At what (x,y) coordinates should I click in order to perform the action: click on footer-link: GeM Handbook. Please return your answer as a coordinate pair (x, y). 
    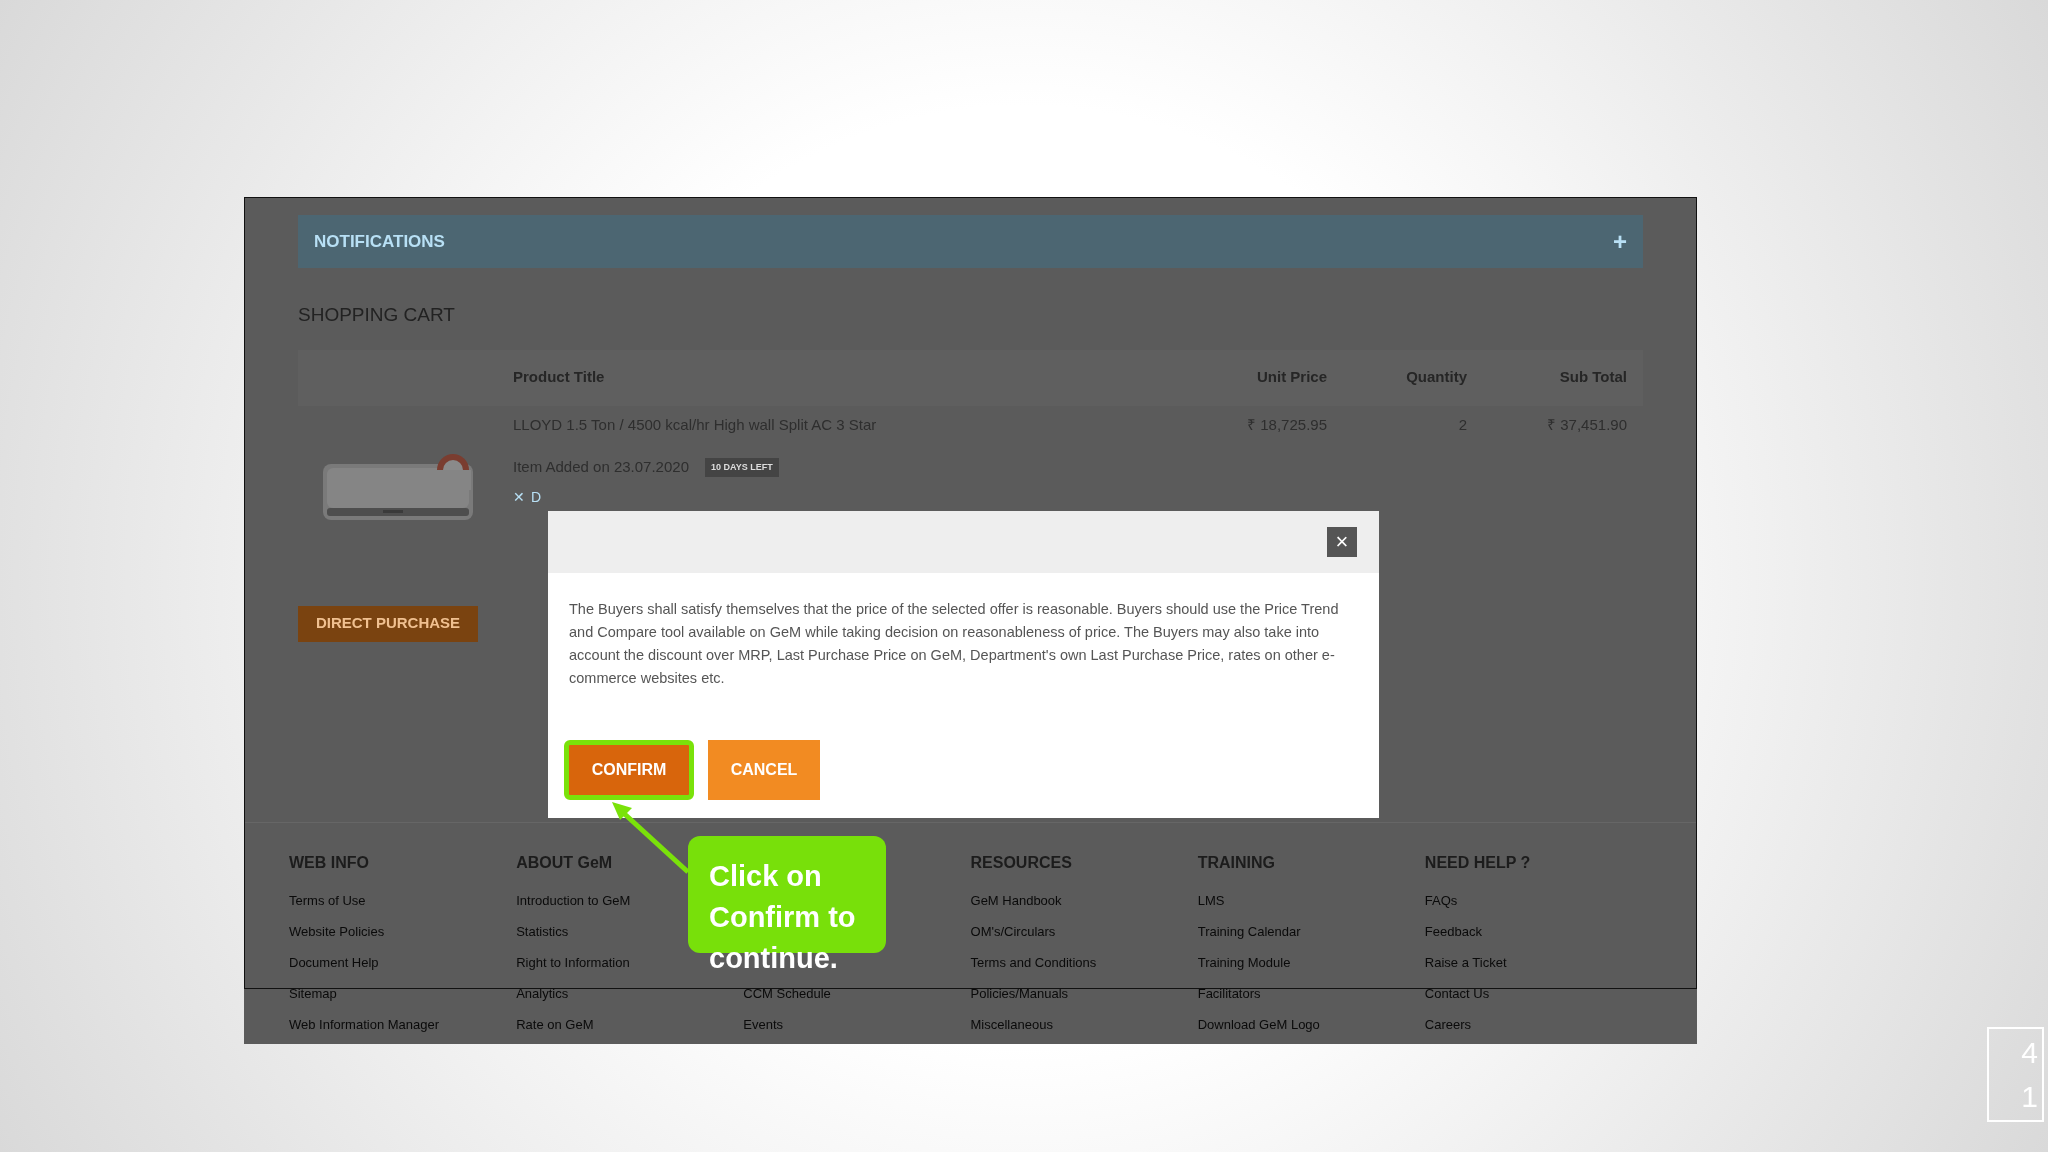
    Looking at the image, I should click on (1016, 900).